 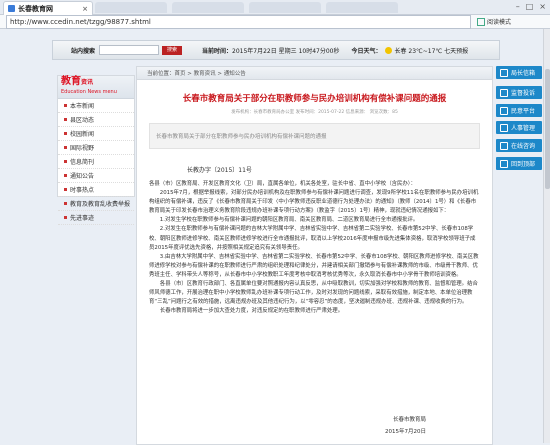 What do you see at coordinates (547, 129) in the screenshot?
I see `scrollbar-thumb` at bounding box center [547, 129].